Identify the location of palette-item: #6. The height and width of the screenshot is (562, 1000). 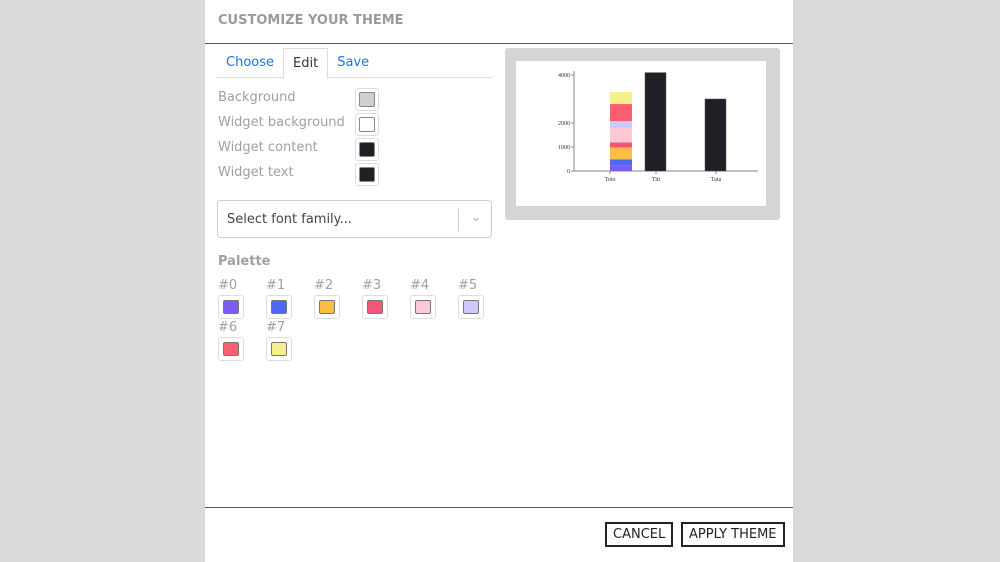
(238, 340).